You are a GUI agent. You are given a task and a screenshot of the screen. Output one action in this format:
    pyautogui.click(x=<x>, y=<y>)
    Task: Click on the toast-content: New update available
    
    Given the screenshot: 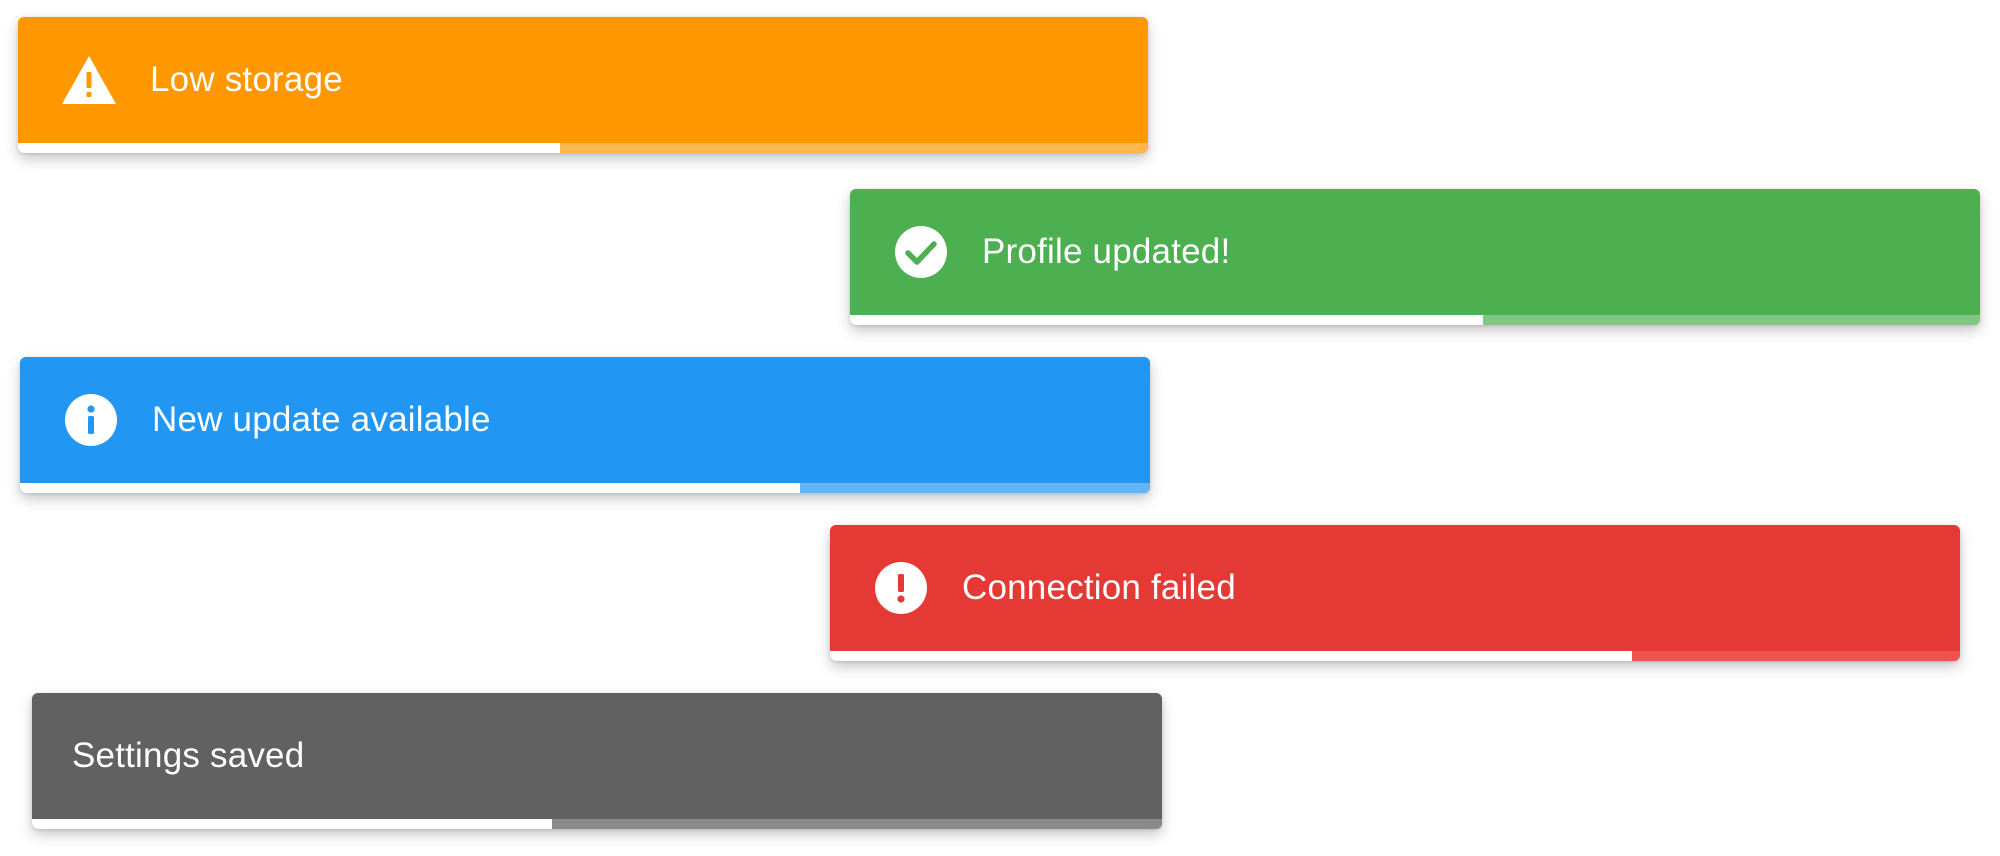 What is the action you would take?
    pyautogui.click(x=585, y=420)
    